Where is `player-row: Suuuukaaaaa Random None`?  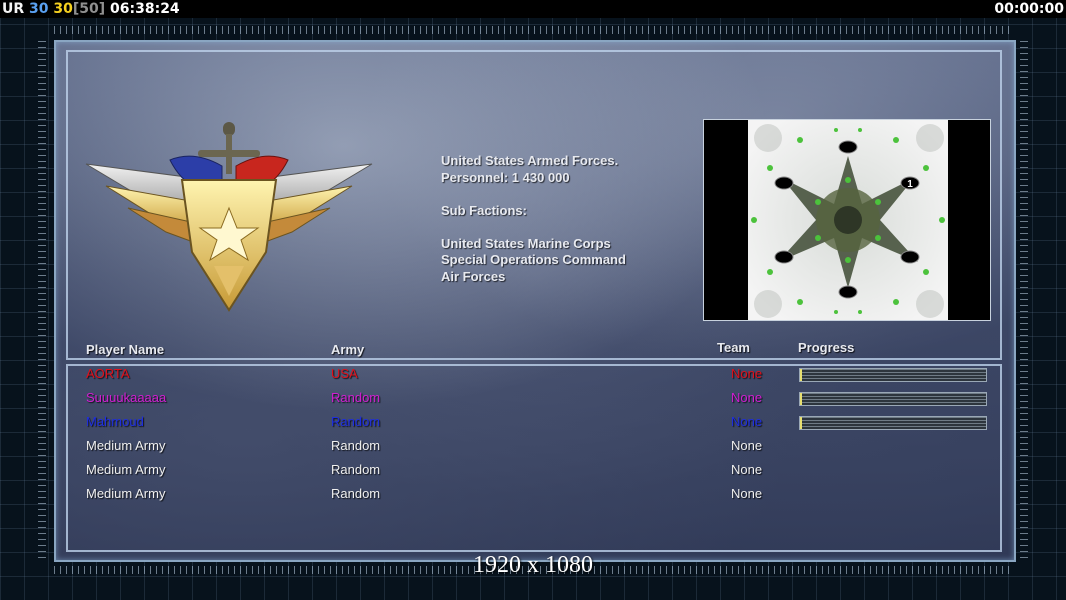
player-row: Suuuukaaaaa Random None is located at coordinates (533, 402).